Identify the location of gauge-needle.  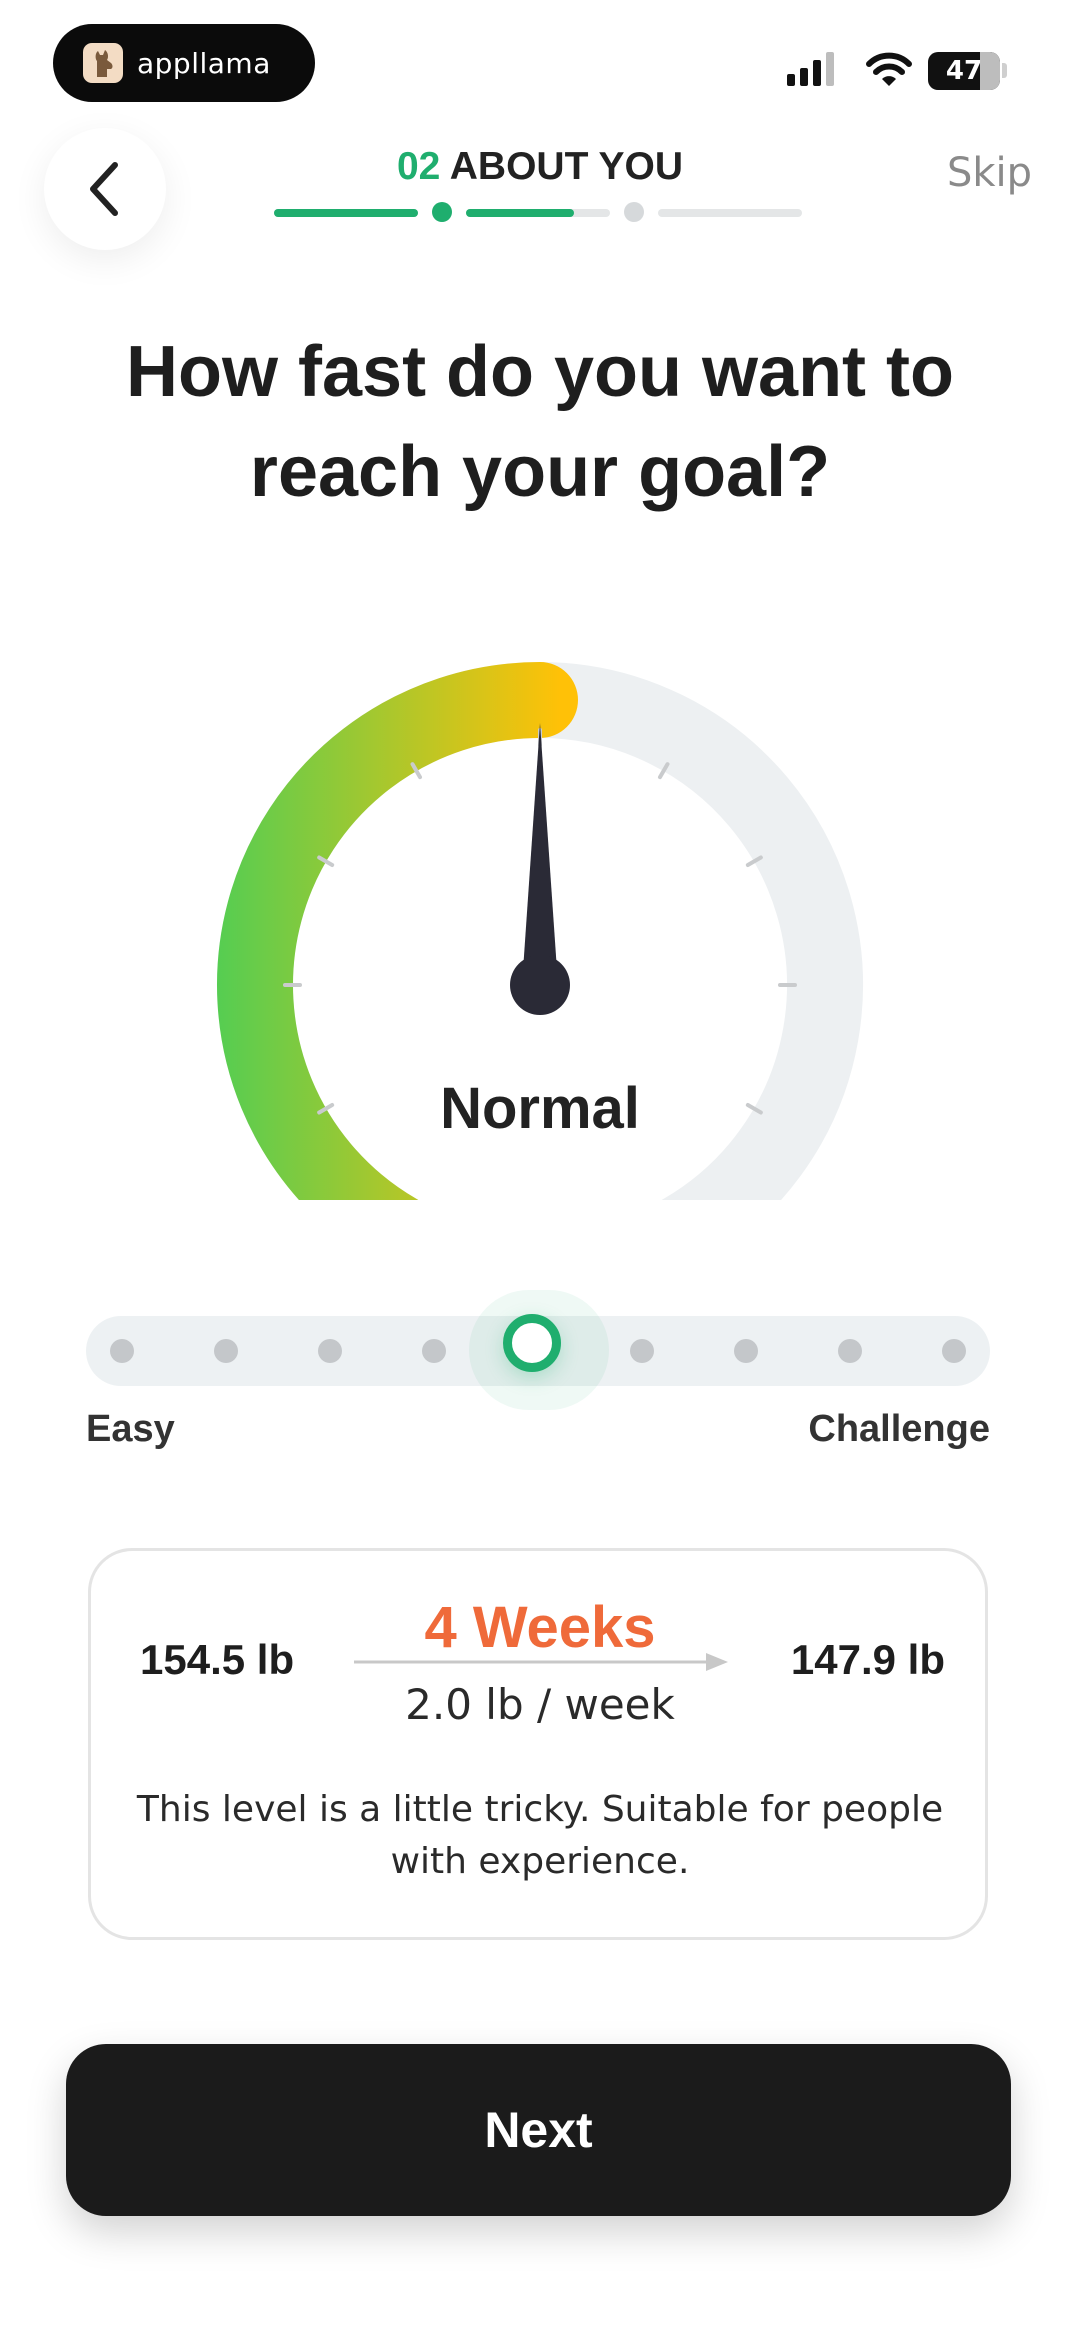
(540, 854).